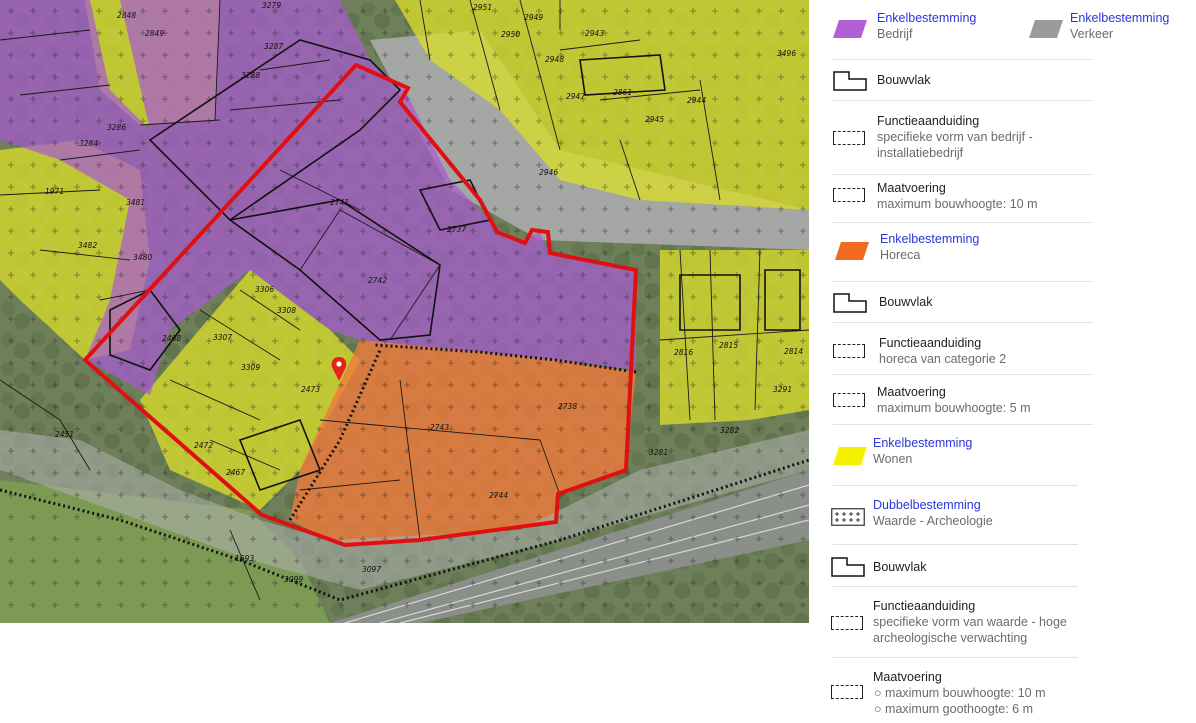 The image size is (1196, 723). What do you see at coordinates (959, 709) in the screenshot?
I see `legend-bullet-text: maximum goothoogte: 6 m` at bounding box center [959, 709].